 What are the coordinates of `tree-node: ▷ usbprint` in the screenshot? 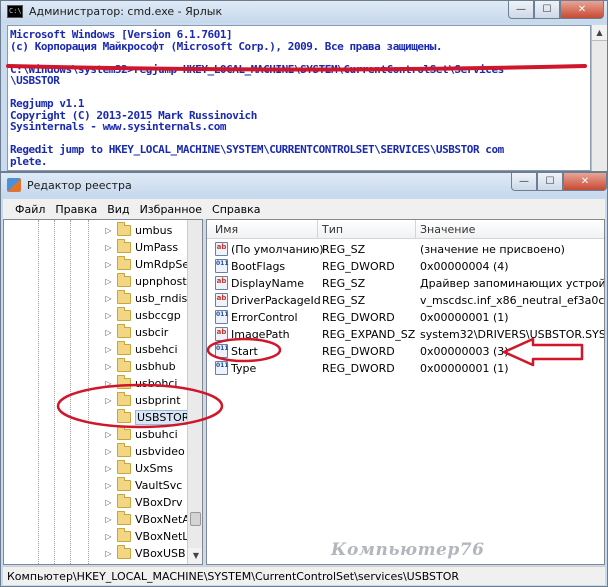 It's located at (142, 400).